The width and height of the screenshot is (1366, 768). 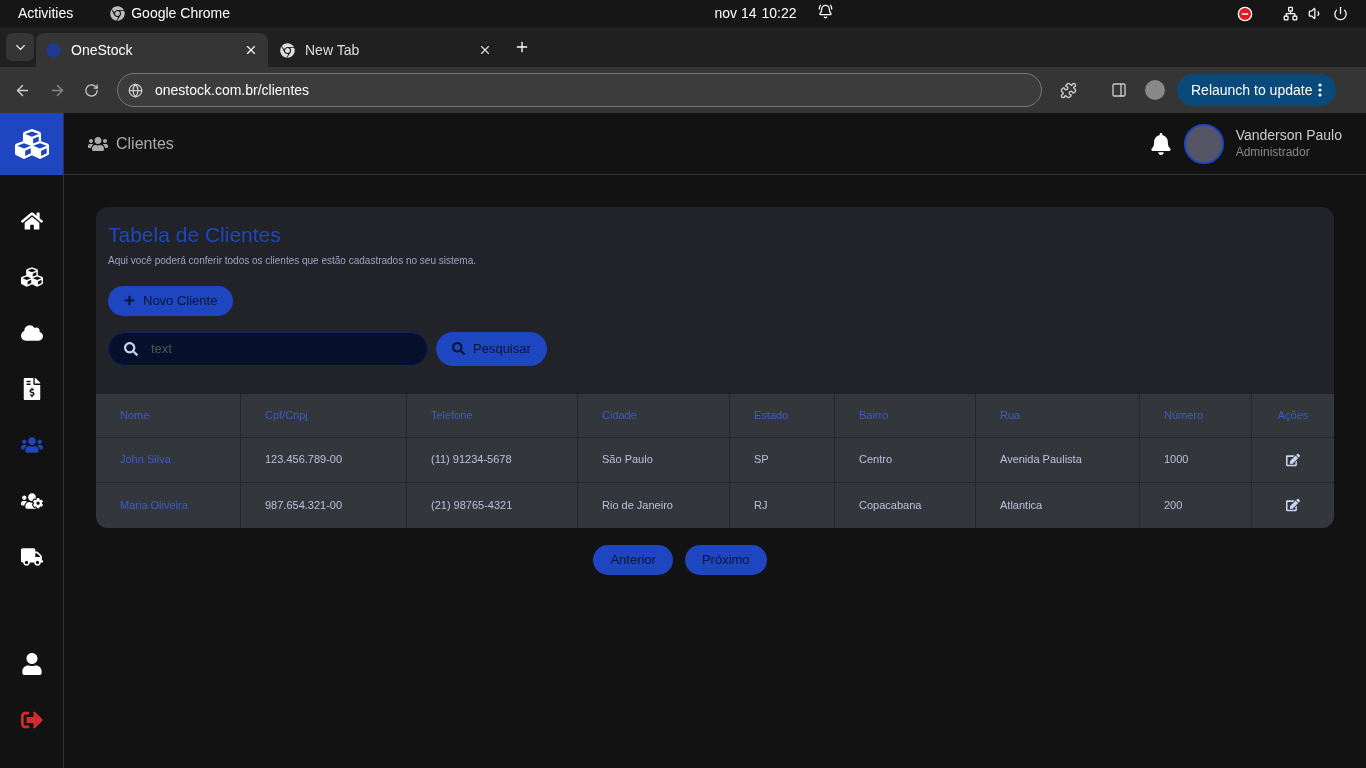 What do you see at coordinates (31, 277) in the screenshot?
I see `boxes-icon` at bounding box center [31, 277].